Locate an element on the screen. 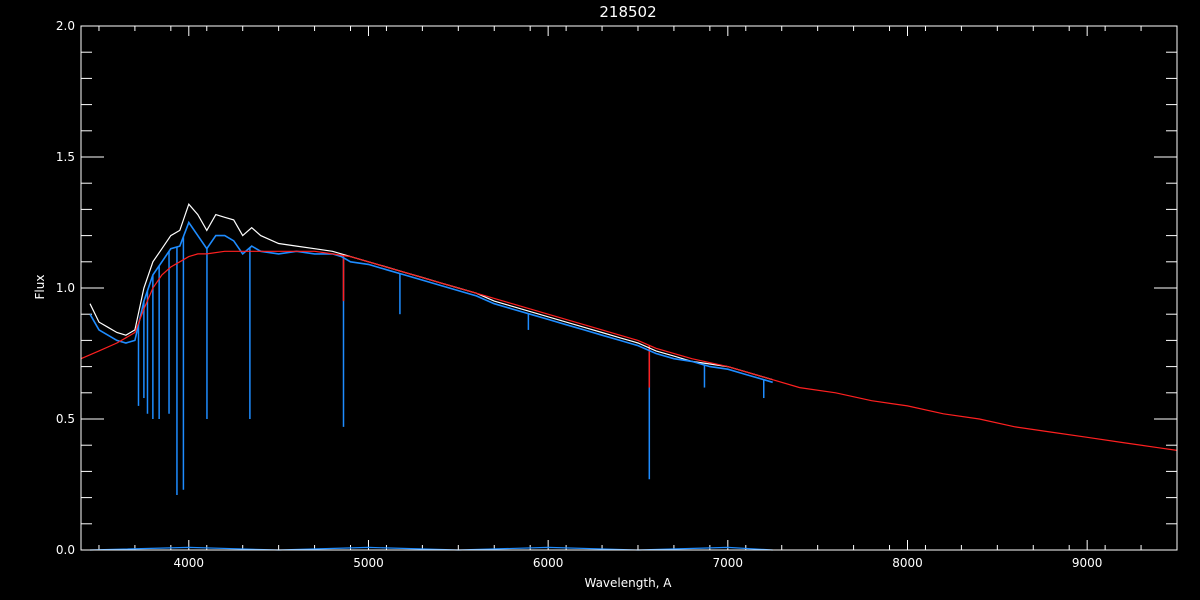 The width and height of the screenshot is (1200, 600). y-tick-label: 2.0 is located at coordinates (65, 26).